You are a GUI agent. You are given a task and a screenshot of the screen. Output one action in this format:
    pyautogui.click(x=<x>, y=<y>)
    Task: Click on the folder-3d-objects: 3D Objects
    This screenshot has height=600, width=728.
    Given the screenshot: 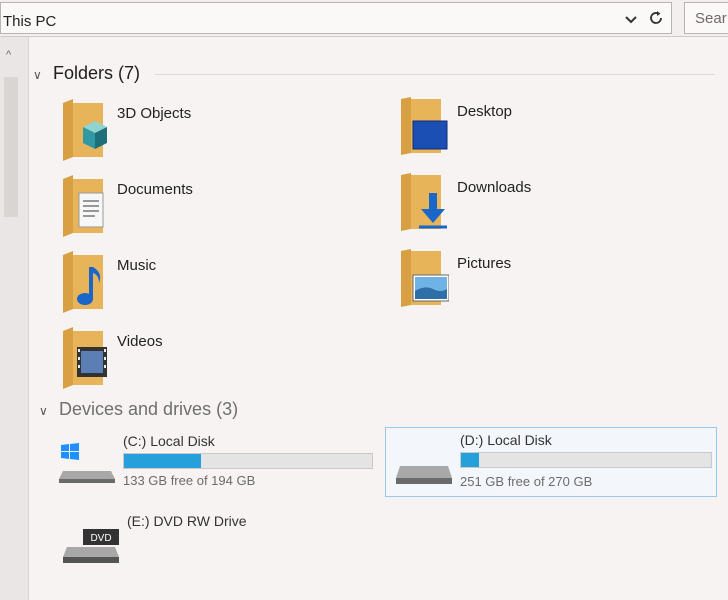 What is the action you would take?
    pyautogui.click(x=219, y=134)
    